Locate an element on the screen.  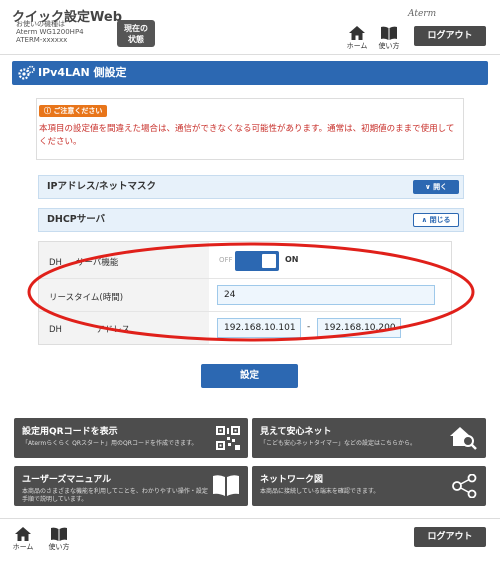
section-title-bar: IPv4LAN 側設定 is located at coordinates (250, 73).